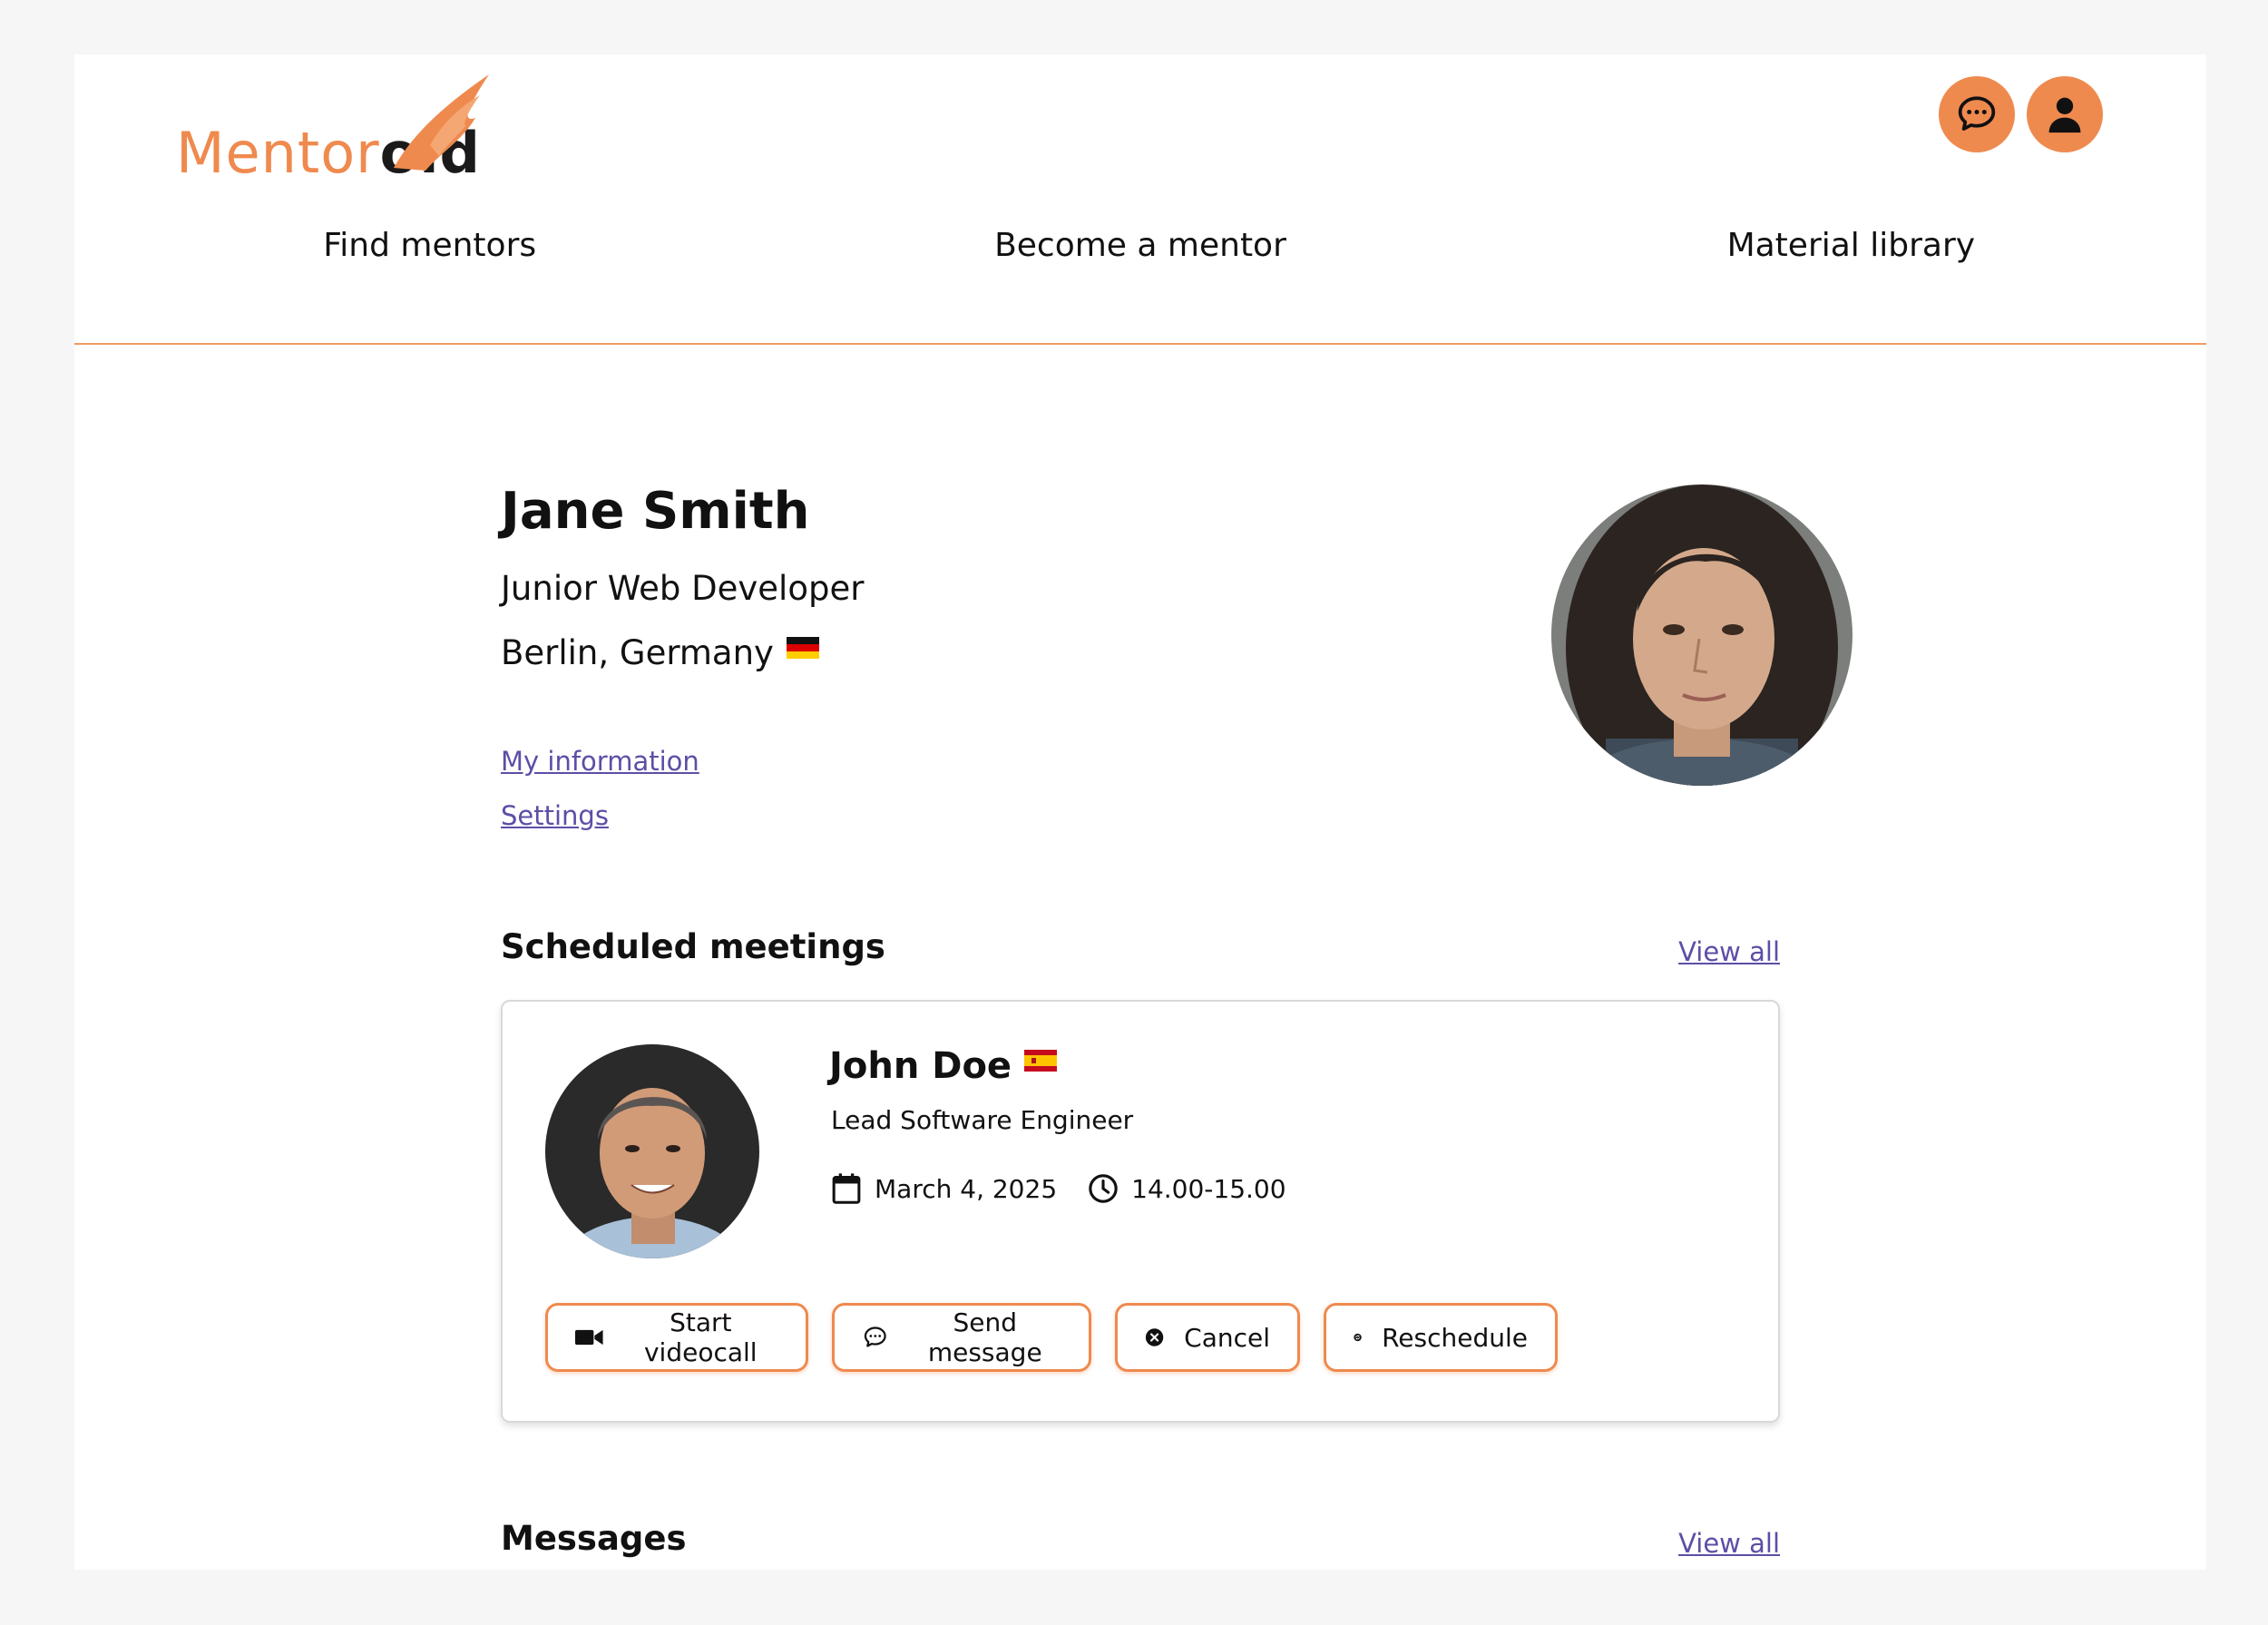 Image resolution: width=2268 pixels, height=1625 pixels. What do you see at coordinates (441, 123) in the screenshot?
I see `flame-icon` at bounding box center [441, 123].